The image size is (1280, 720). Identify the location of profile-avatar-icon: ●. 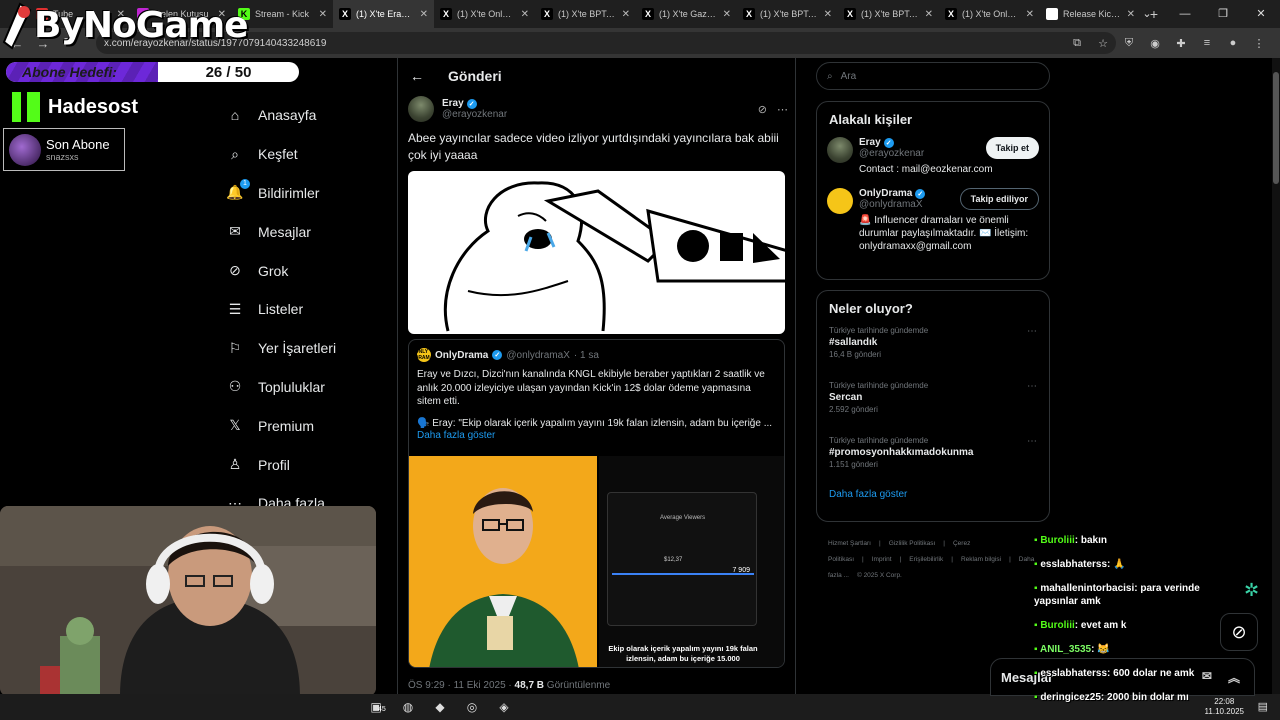
(1233, 43).